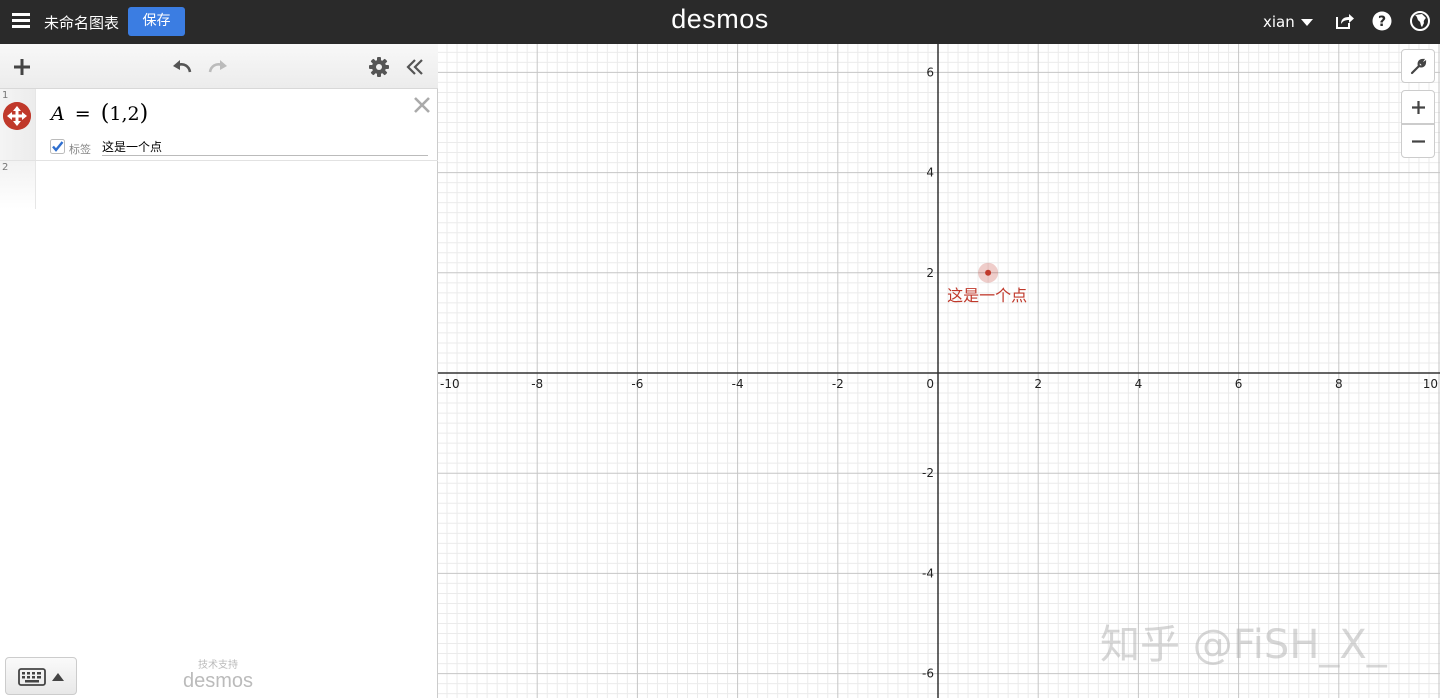  I want to click on add-icon, so click(22, 67).